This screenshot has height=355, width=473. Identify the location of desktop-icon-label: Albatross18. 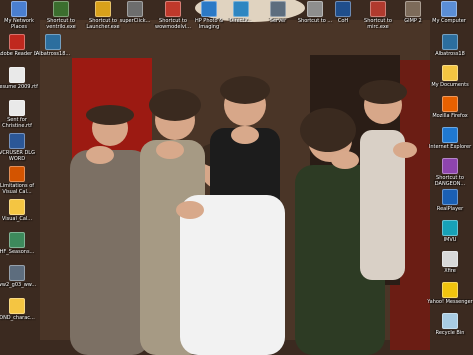
(450, 54).